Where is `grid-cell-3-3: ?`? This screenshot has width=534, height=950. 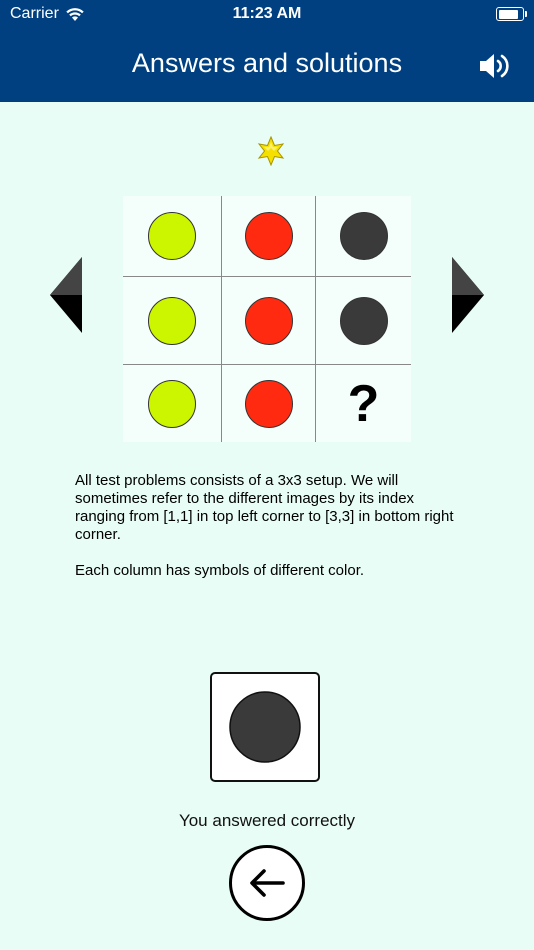
grid-cell-3-3: ? is located at coordinates (363, 403).